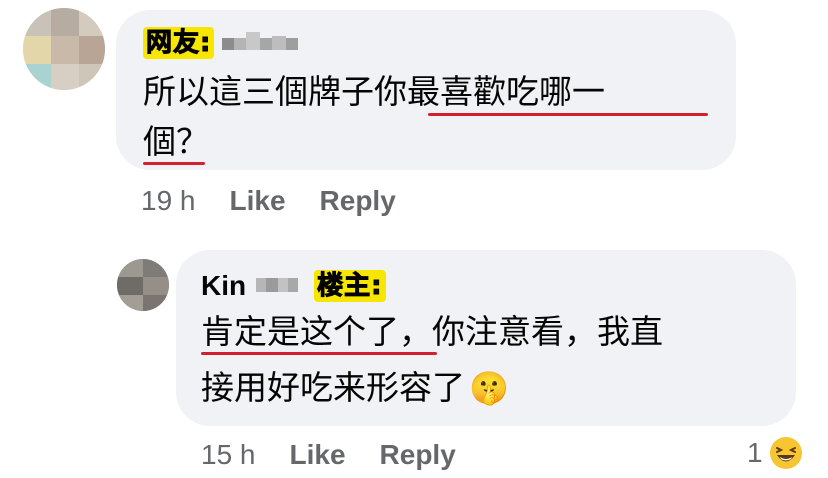 This screenshot has width=828, height=478. I want to click on comment-timestamp: 19 h, so click(168, 201).